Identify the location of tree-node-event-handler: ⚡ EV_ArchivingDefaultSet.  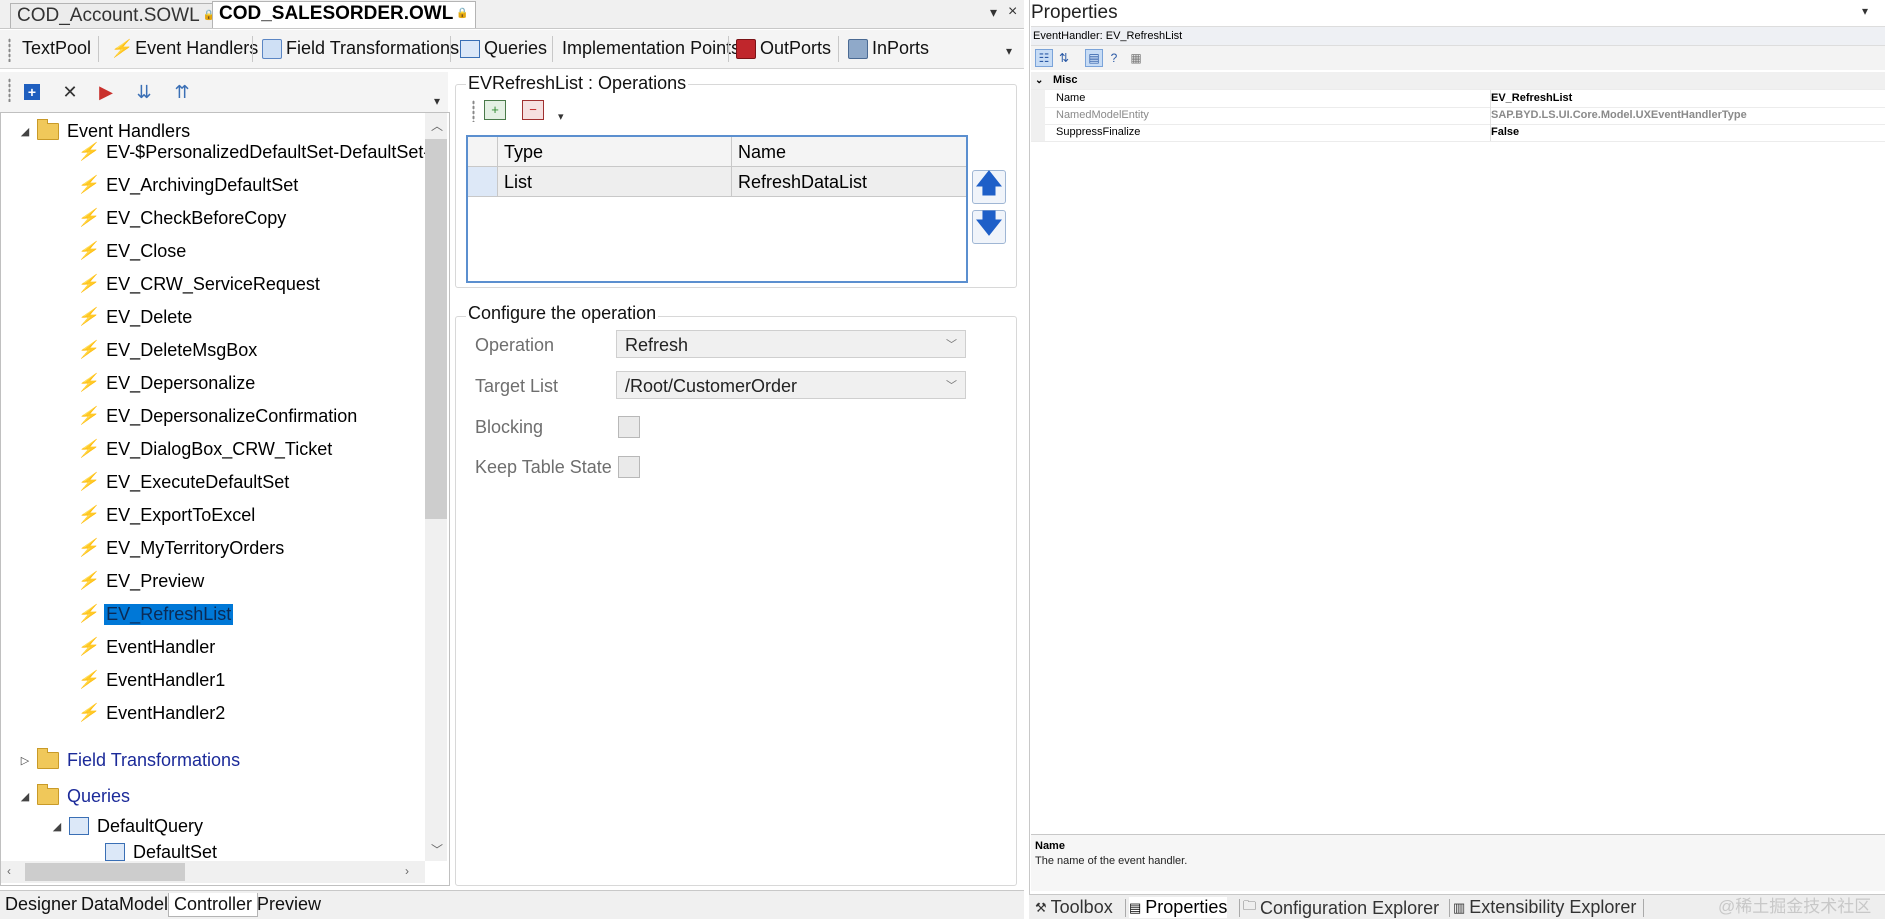
(188, 185).